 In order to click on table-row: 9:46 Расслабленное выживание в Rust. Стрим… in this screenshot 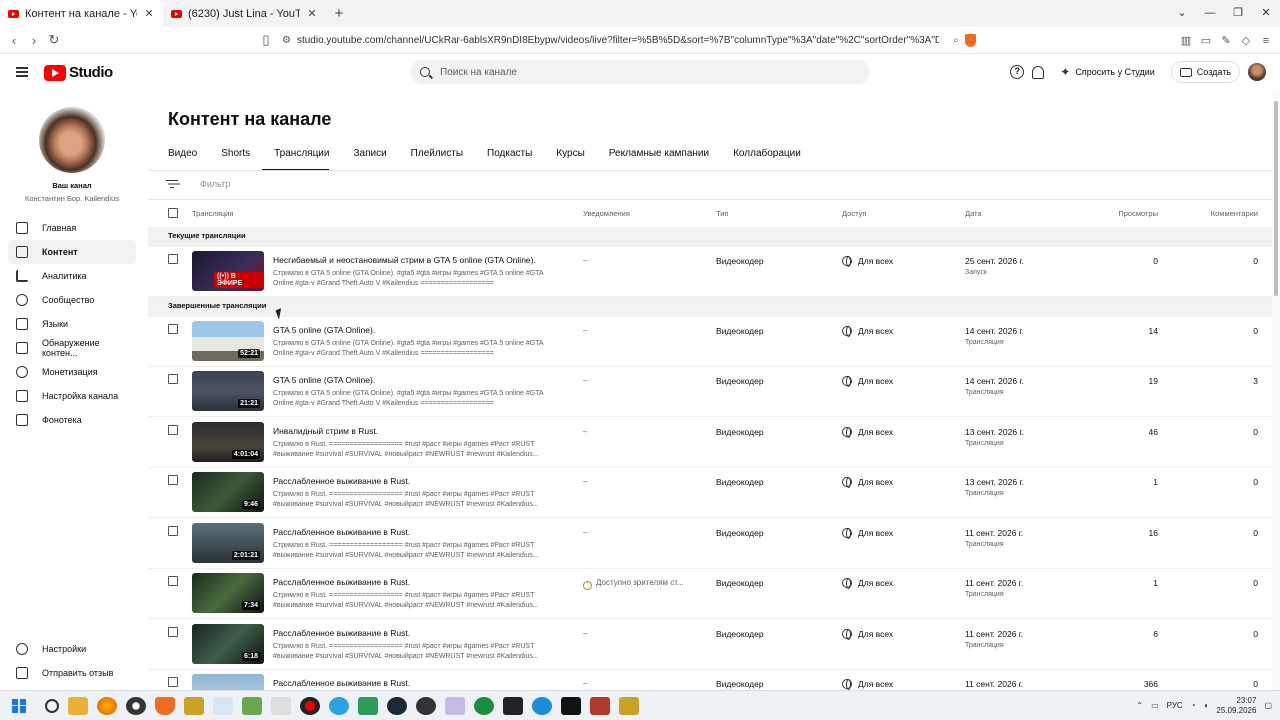, I will do `click(710, 493)`.